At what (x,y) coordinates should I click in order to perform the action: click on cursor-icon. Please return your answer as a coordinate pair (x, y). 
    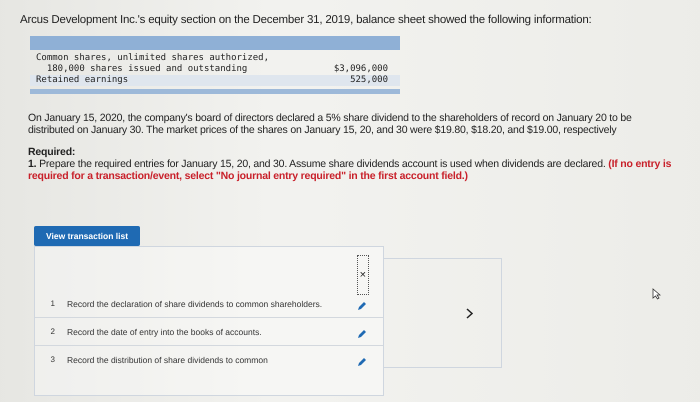
    Looking at the image, I should click on (656, 294).